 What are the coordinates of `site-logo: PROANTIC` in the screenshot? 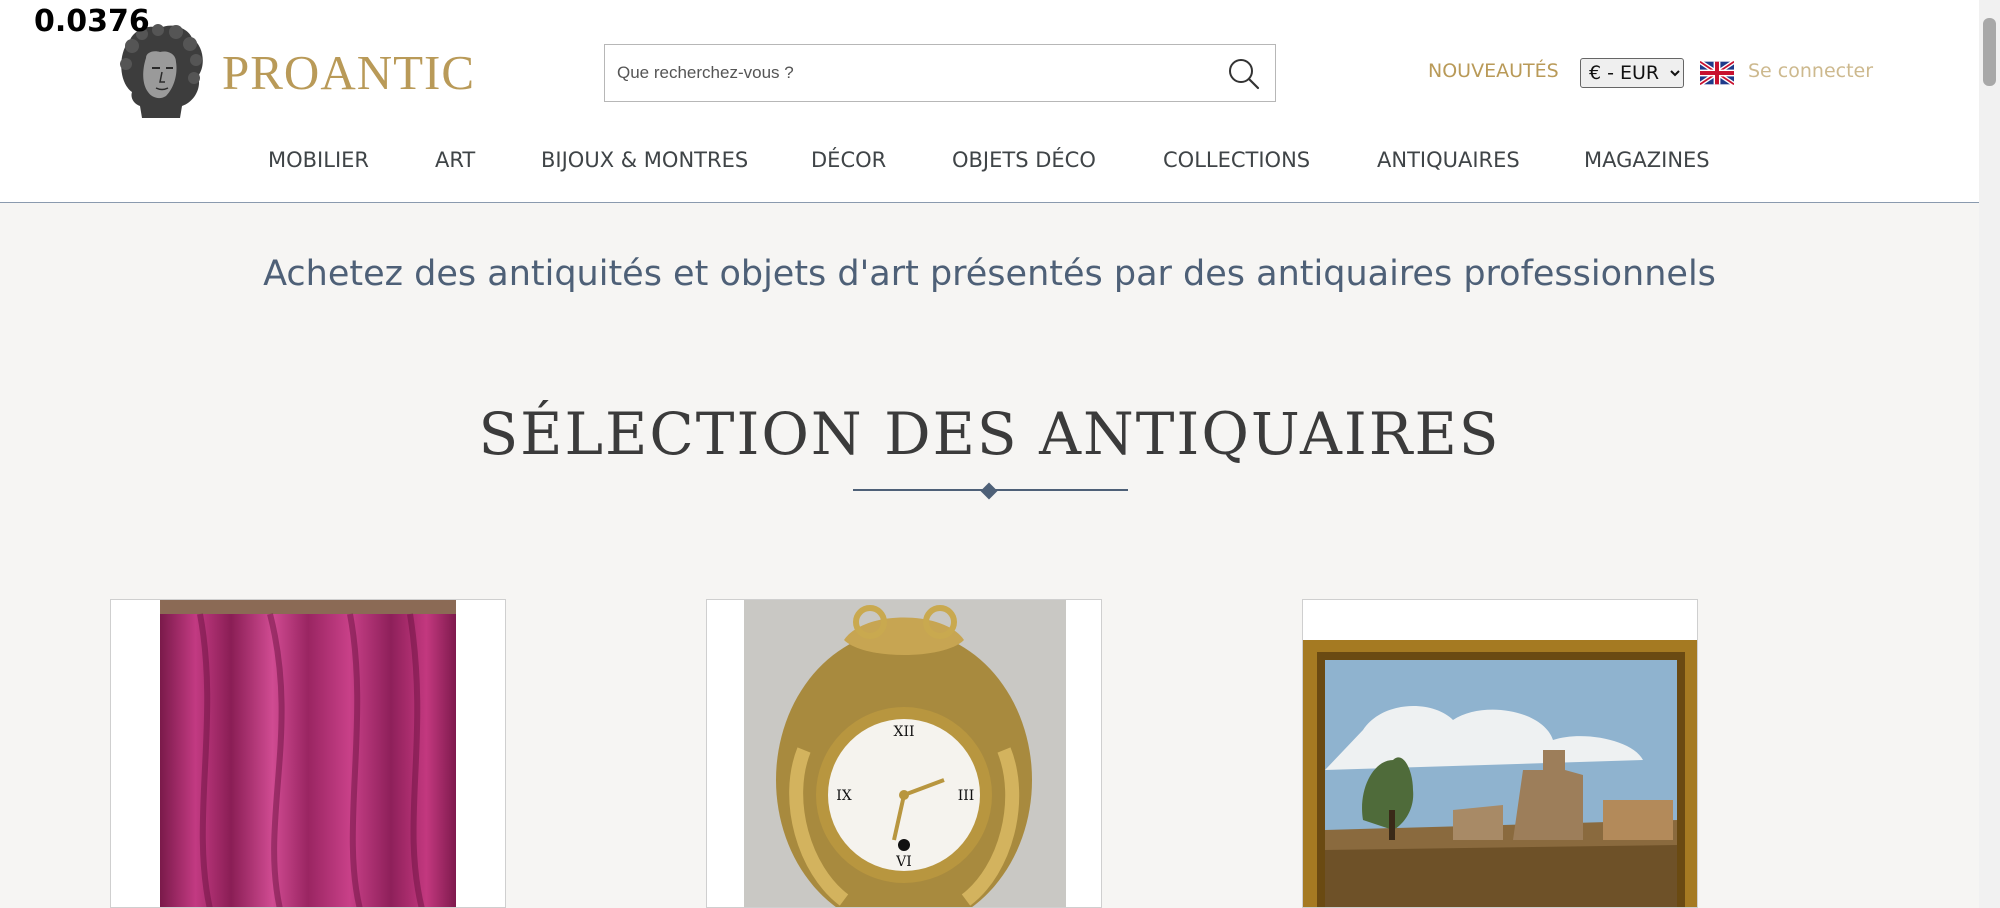 It's located at (293, 72).